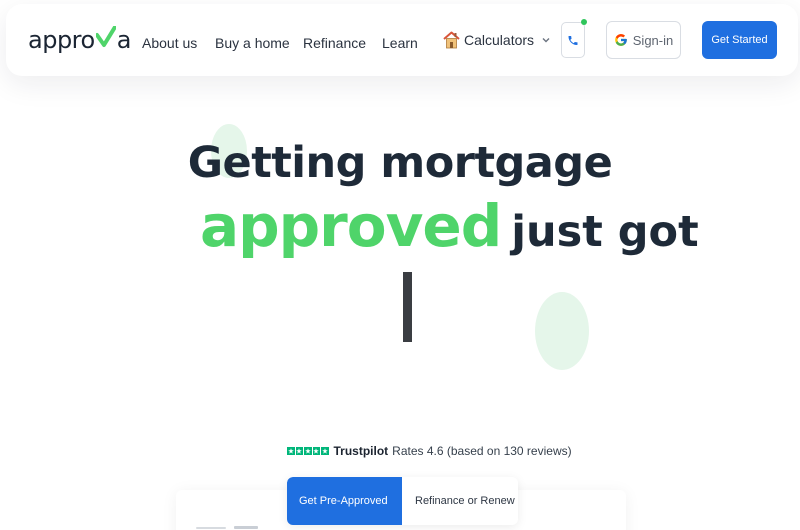  What do you see at coordinates (105, 36) in the screenshot?
I see `check-logo-icon` at bounding box center [105, 36].